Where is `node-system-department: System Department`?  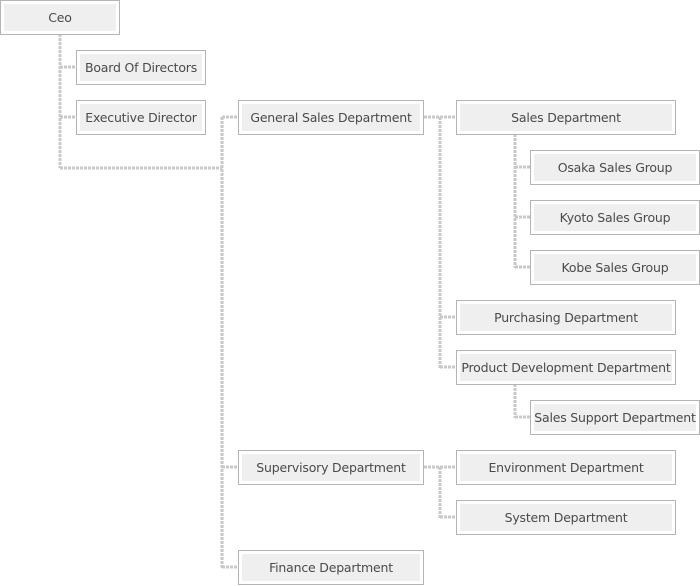 node-system-department: System Department is located at coordinates (566, 517).